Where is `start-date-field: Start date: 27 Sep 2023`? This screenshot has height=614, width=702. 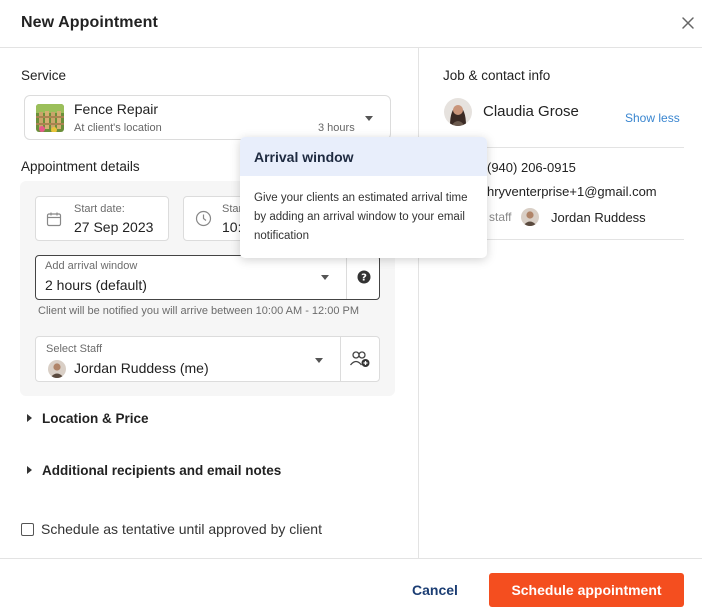
start-date-field: Start date: 27 Sep 2023 is located at coordinates (102, 218).